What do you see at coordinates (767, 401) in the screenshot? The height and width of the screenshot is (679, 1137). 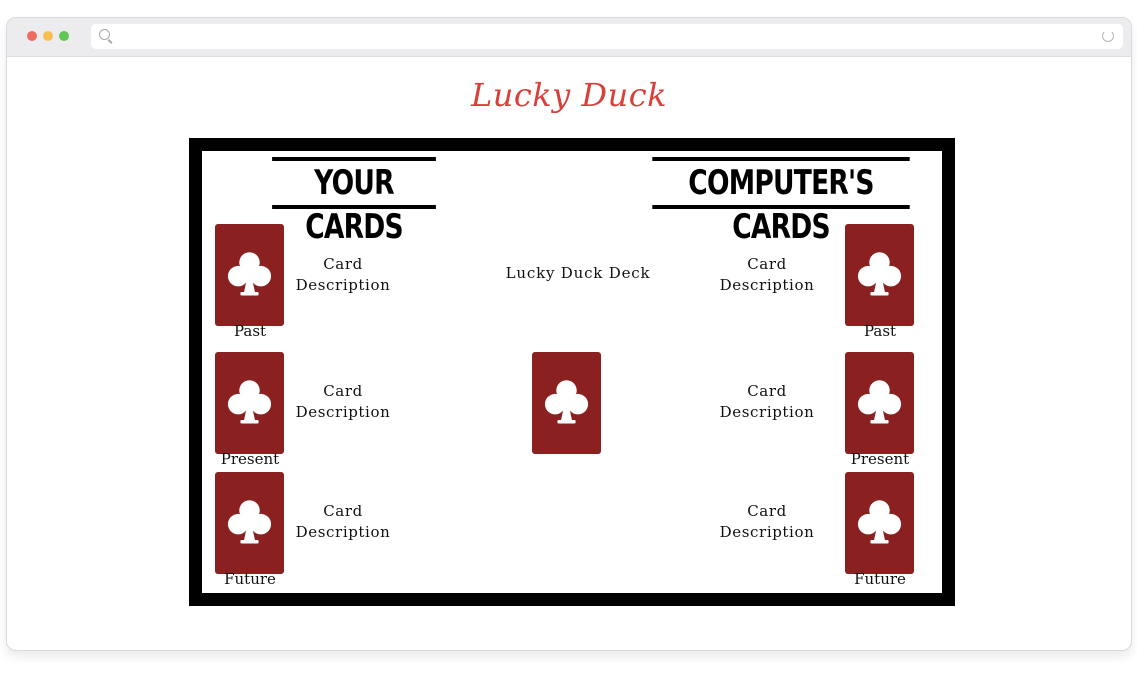 I see `computer-card-present-description: Card Description` at bounding box center [767, 401].